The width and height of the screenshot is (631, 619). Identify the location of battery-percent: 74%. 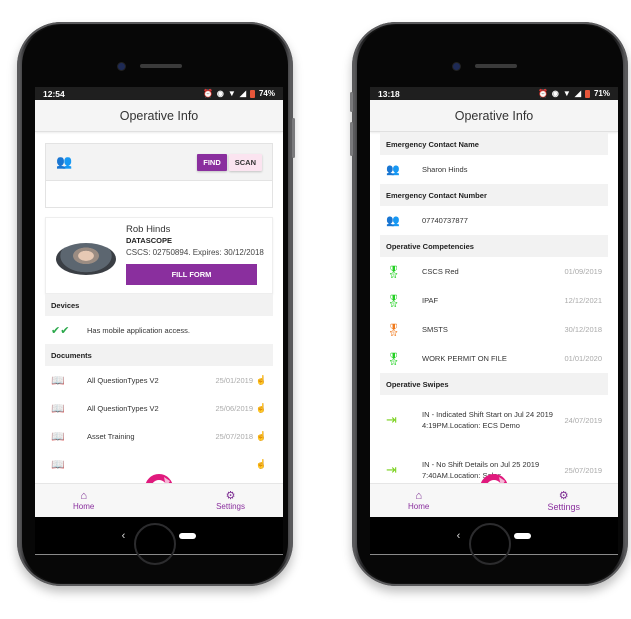
(266, 93).